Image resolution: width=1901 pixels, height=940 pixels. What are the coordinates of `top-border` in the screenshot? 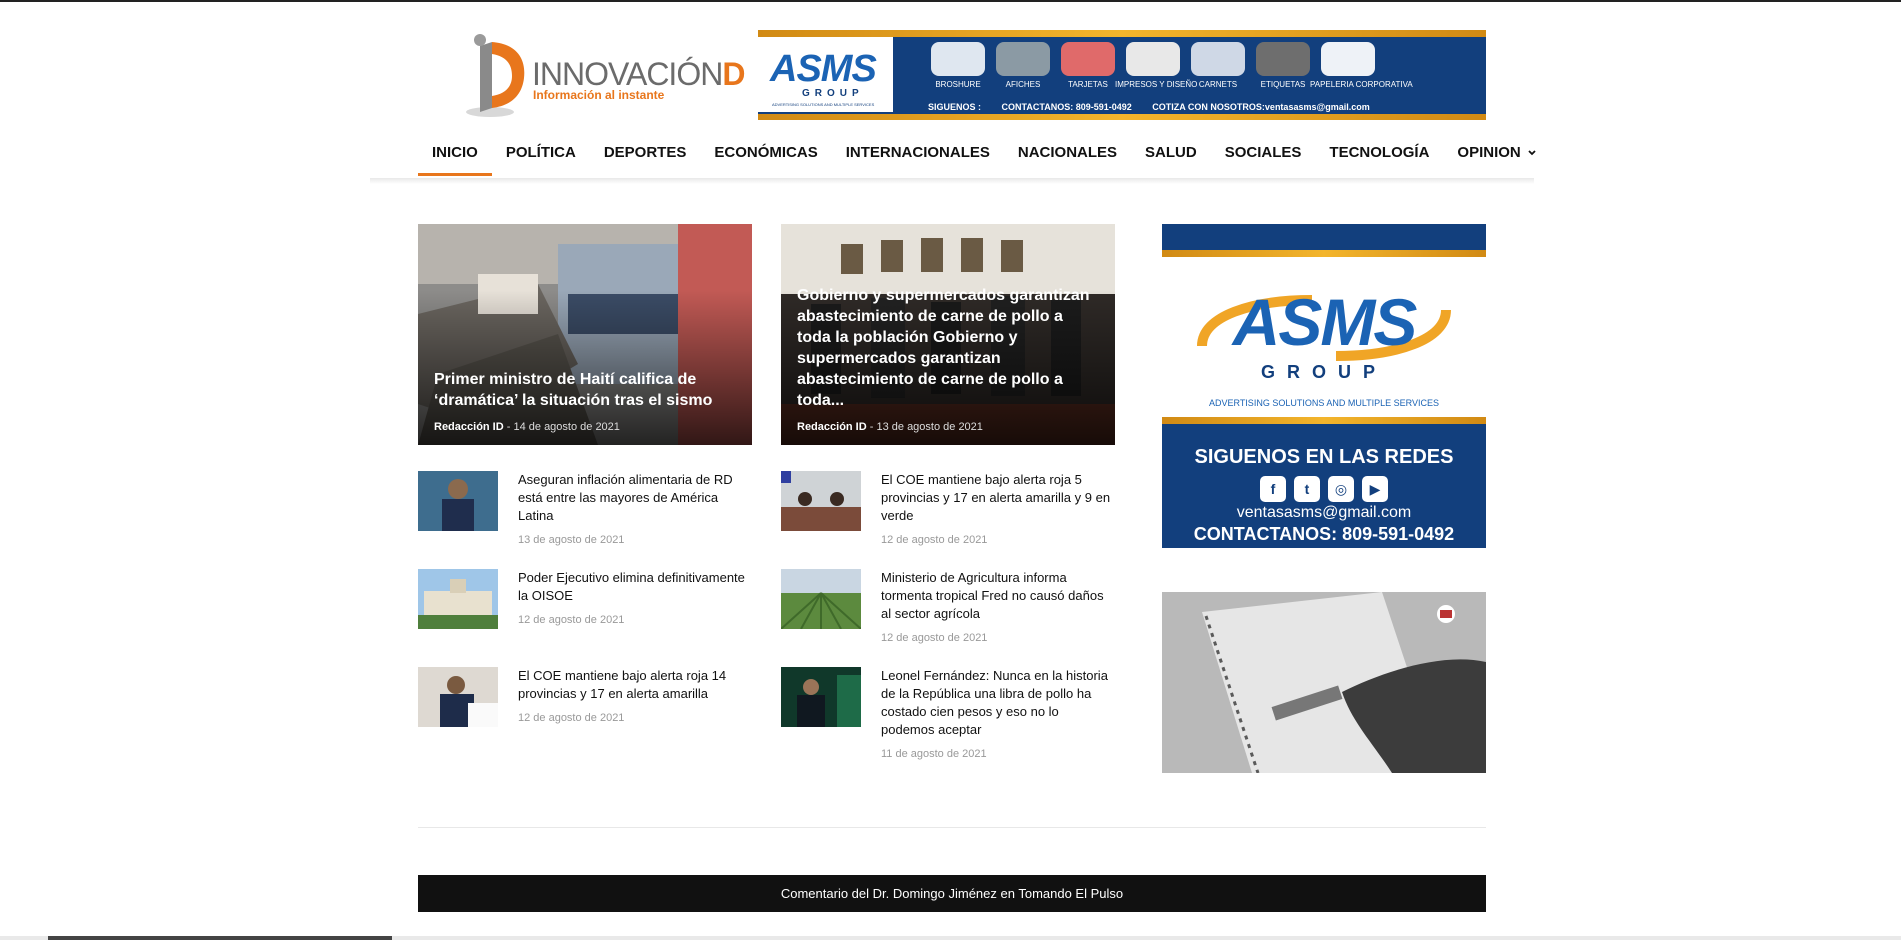 It's located at (950, 1).